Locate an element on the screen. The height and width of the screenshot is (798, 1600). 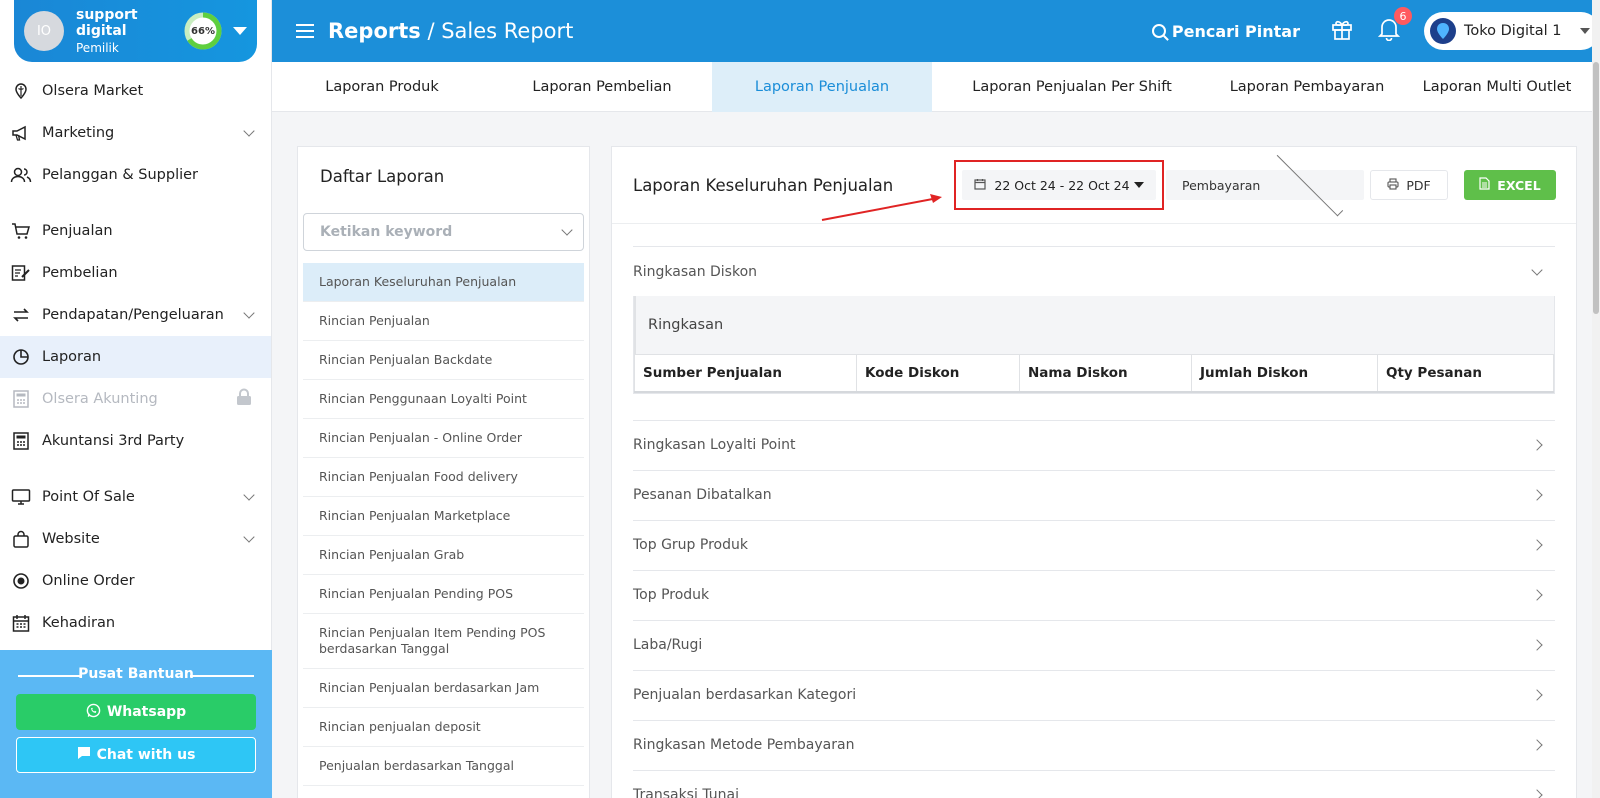
breadcrumb-main: Reports is located at coordinates (374, 31).